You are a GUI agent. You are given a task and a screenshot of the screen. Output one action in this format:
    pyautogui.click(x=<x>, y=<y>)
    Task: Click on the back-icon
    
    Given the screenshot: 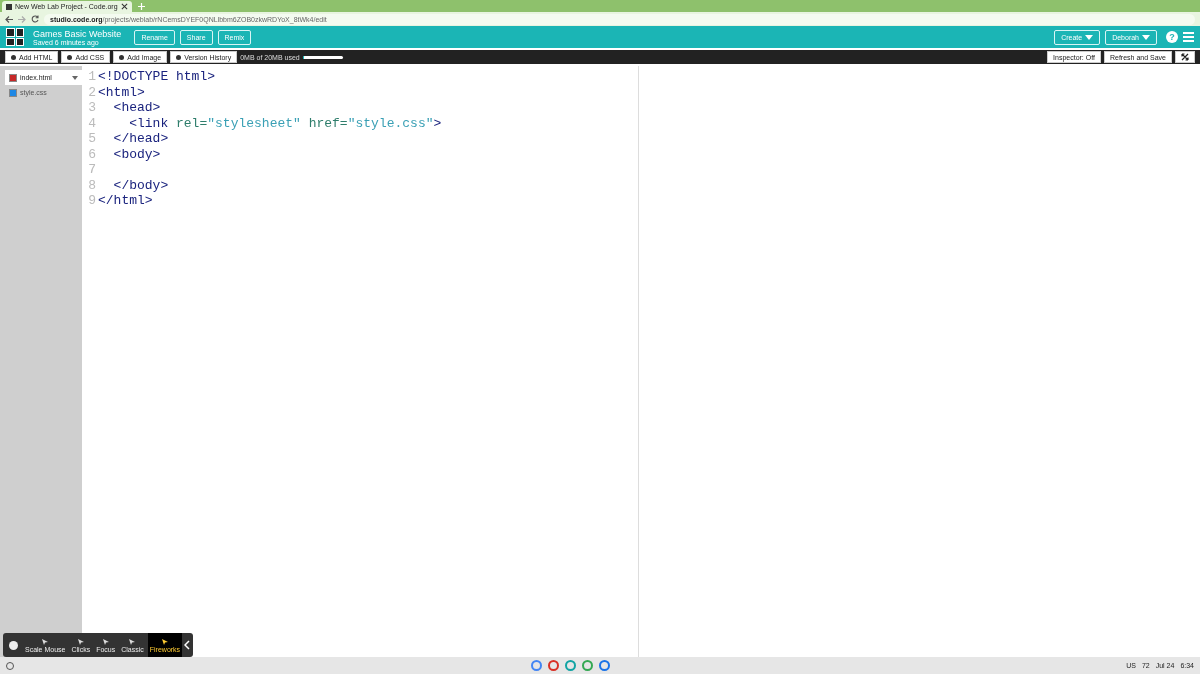 What is the action you would take?
    pyautogui.click(x=9, y=19)
    